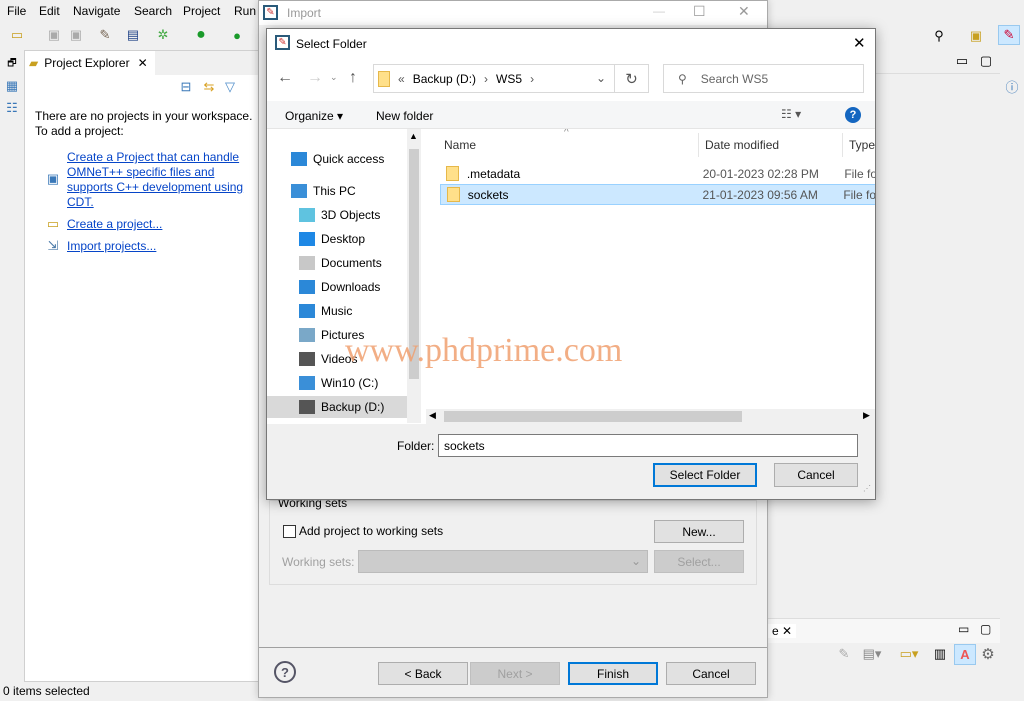 The height and width of the screenshot is (701, 1024). Describe the element at coordinates (337, 287) in the screenshot. I see `nav-item: Downloads` at that location.